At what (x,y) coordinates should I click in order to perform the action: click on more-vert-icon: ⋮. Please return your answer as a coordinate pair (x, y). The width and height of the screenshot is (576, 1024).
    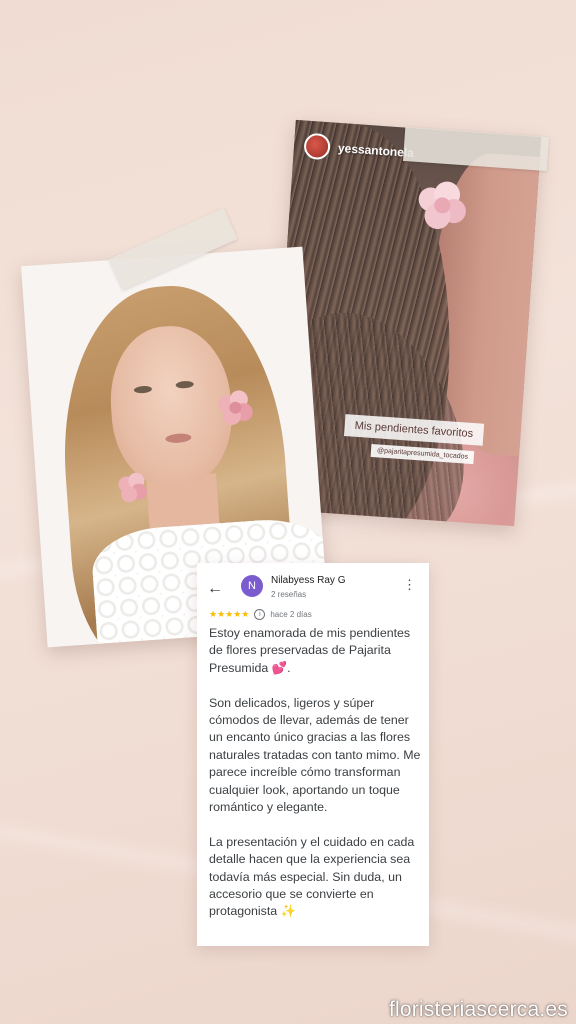
    Looking at the image, I should click on (409, 585).